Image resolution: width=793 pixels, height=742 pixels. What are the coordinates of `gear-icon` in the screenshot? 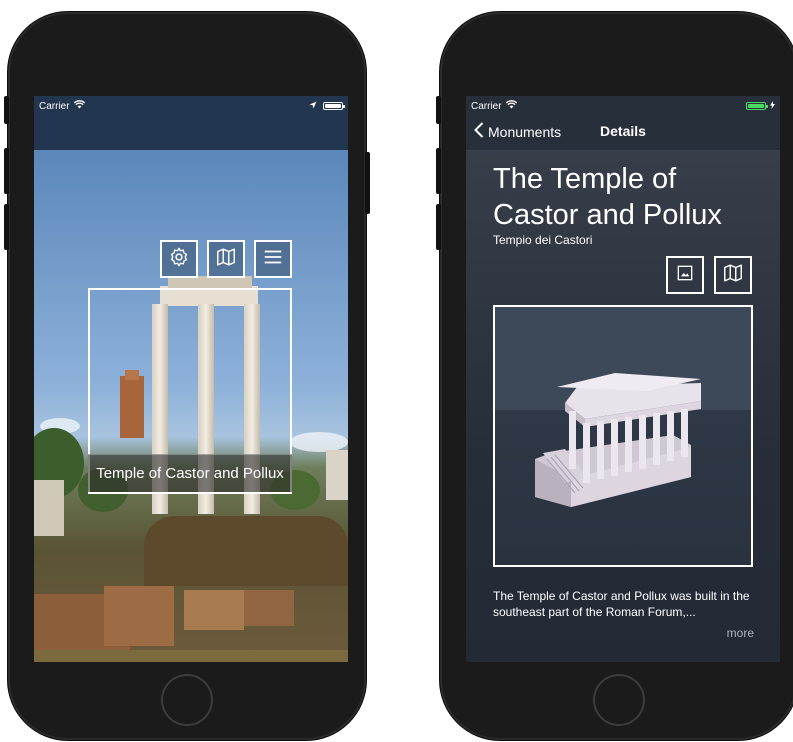 It's located at (179, 259).